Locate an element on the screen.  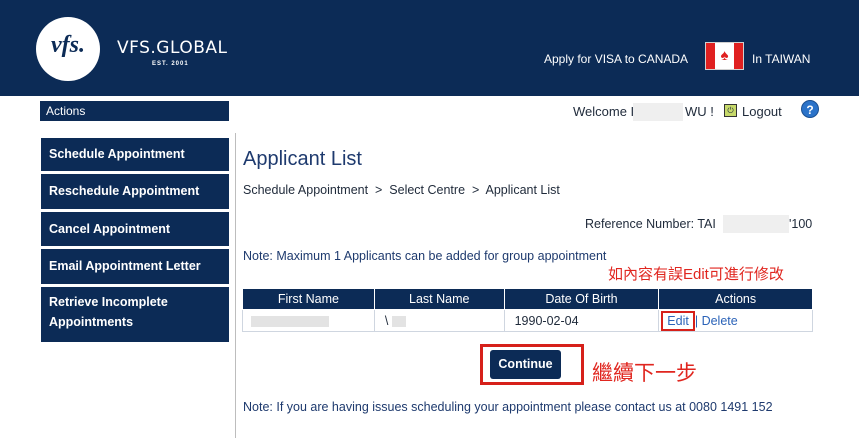
brand-name: VFS.GLOBAL is located at coordinates (172, 48).